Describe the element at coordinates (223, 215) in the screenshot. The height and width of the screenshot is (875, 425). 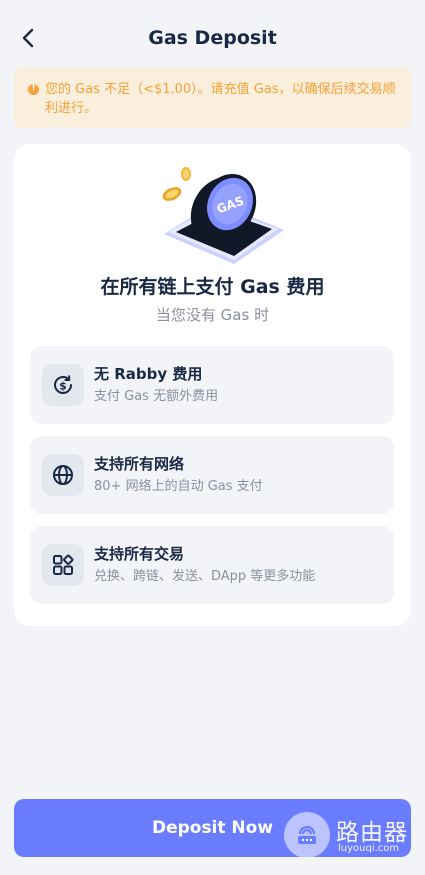
I see `gas-coin-illustration: GAS` at that location.